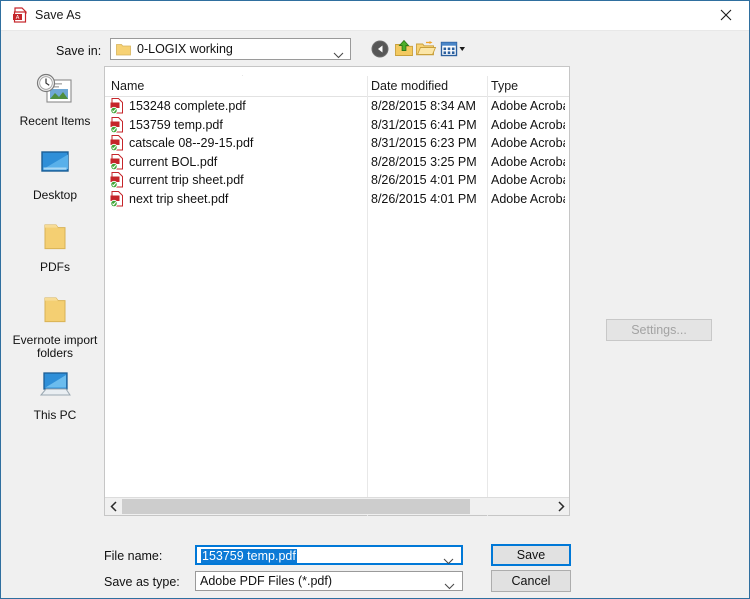 The image size is (750, 599). What do you see at coordinates (249, 556) in the screenshot?
I see `file-name-value: 153759 temp.pdf` at bounding box center [249, 556].